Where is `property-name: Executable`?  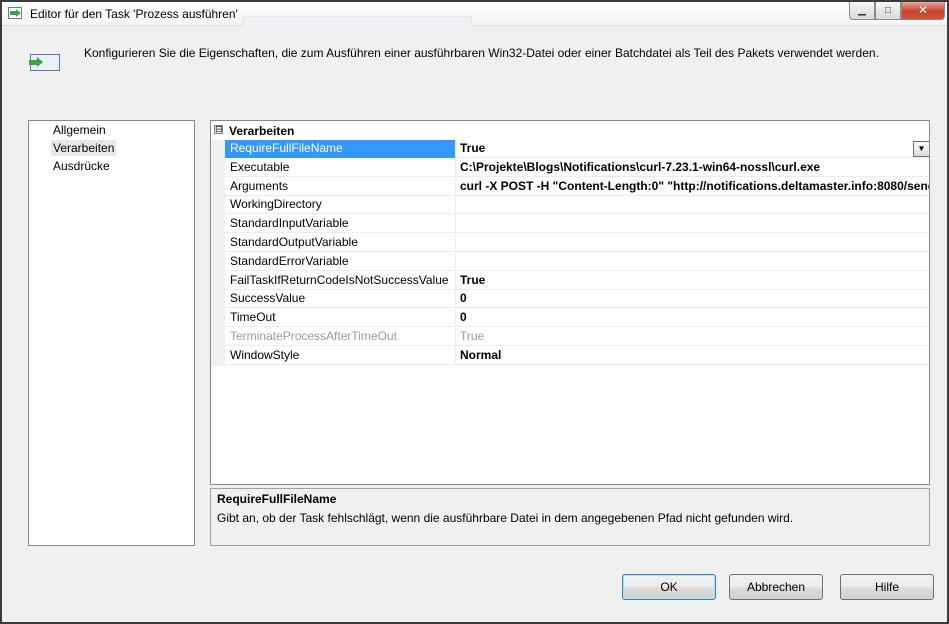
property-name: Executable is located at coordinates (340, 167).